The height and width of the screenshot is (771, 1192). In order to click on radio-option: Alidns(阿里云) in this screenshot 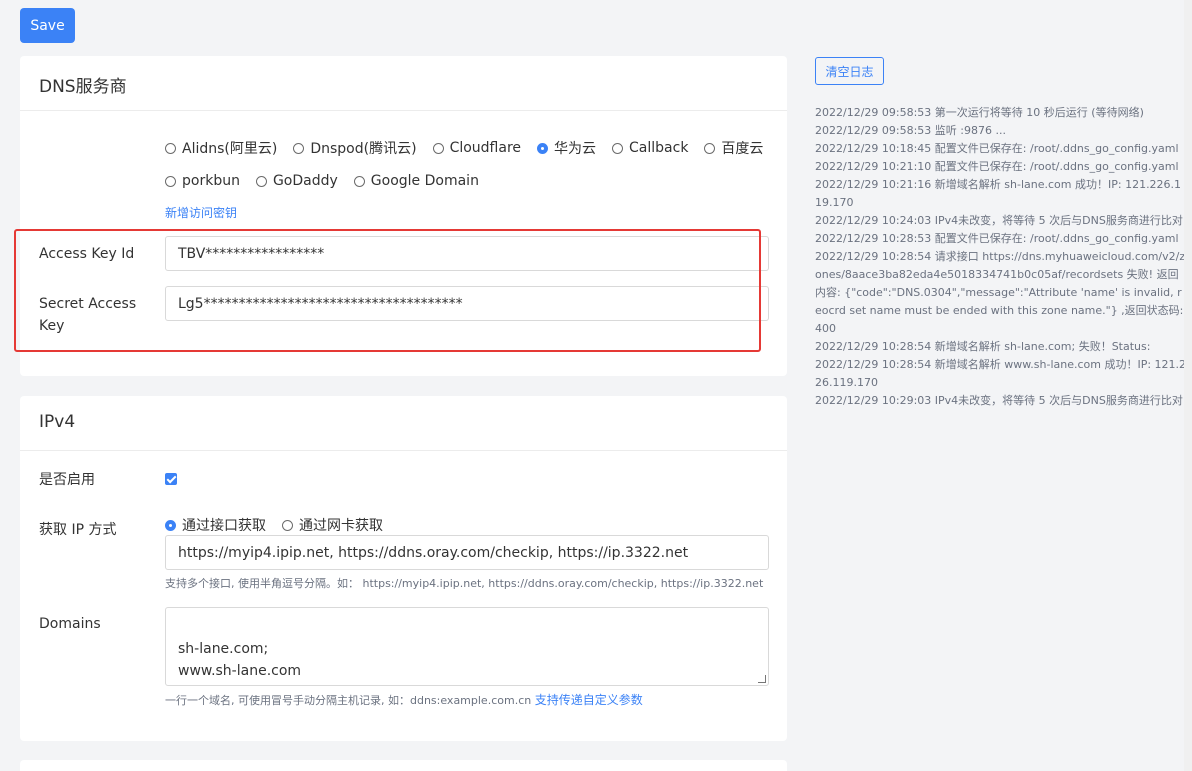, I will do `click(221, 148)`.